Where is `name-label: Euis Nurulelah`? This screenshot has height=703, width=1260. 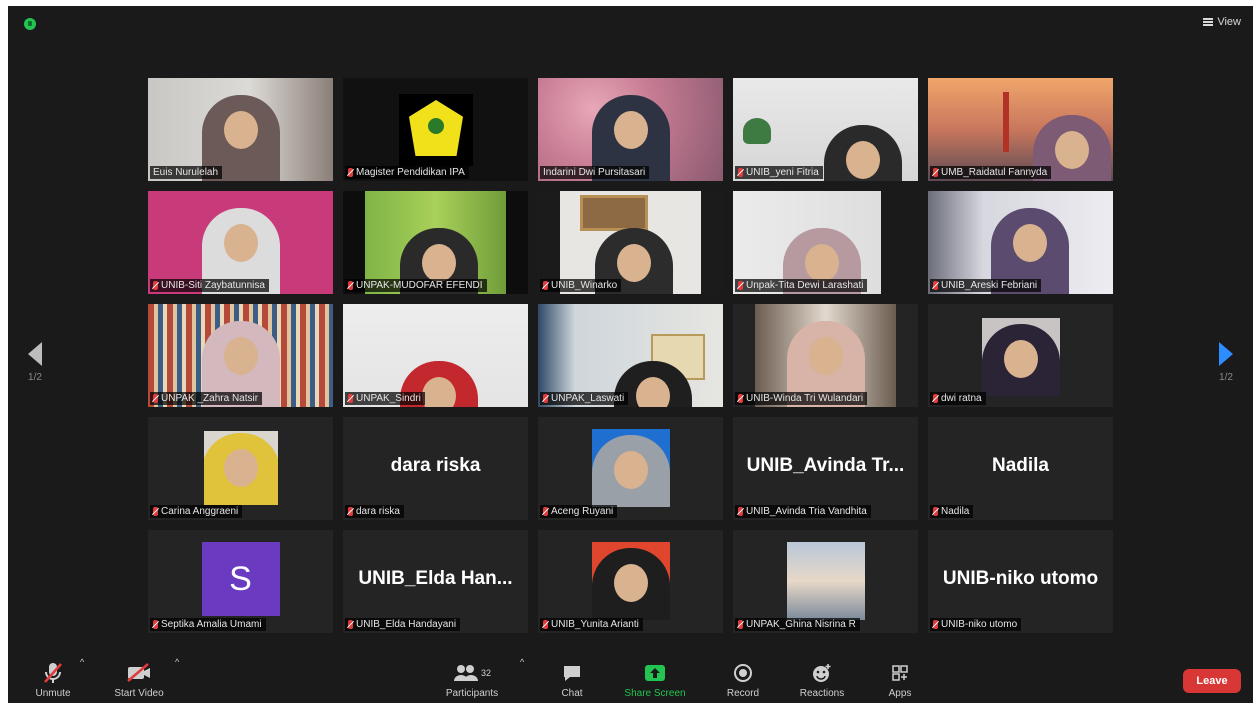 name-label: Euis Nurulelah is located at coordinates (186, 172).